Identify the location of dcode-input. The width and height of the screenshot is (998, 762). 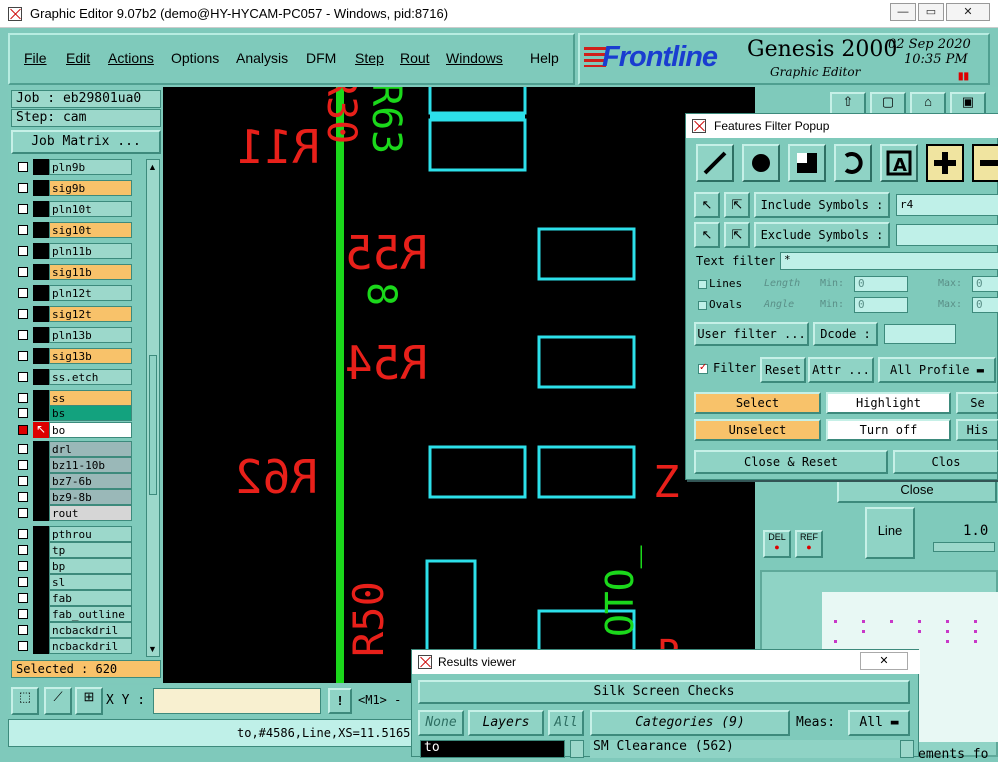
(920, 334).